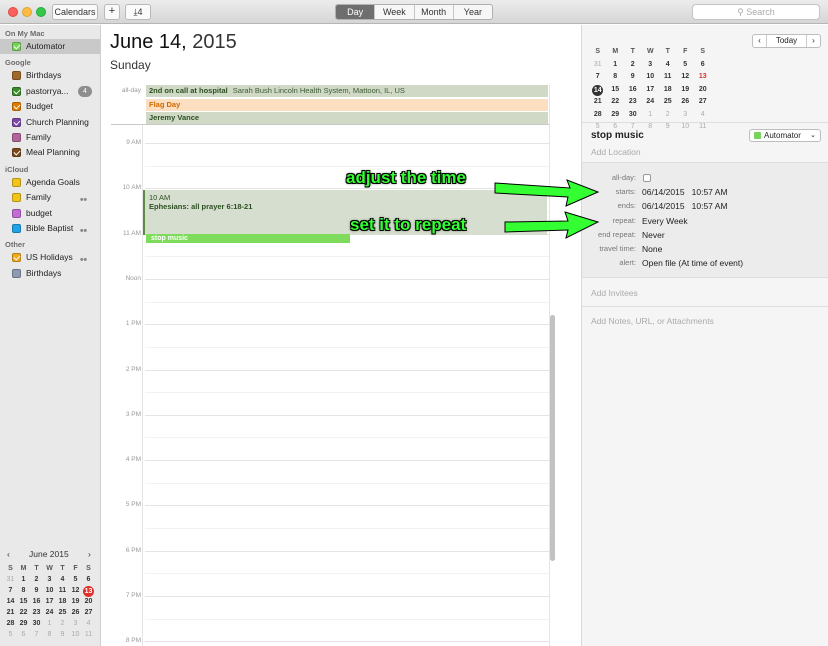  Describe the element at coordinates (552, 225) in the screenshot. I see `arrow-set-repeat` at that location.